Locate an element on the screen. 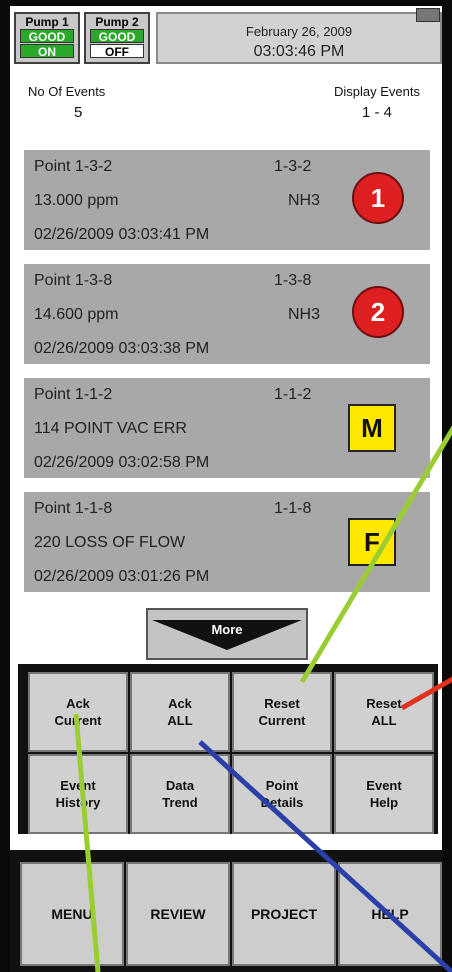 Image resolution: width=452 pixels, height=972 pixels. frame-top is located at coordinates (226, 3).